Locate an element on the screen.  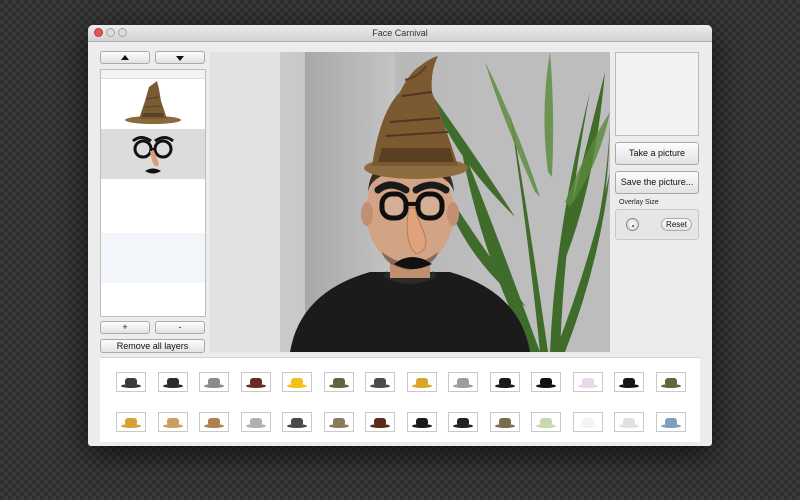
overlay-size-group: Reset is located at coordinates (657, 224).